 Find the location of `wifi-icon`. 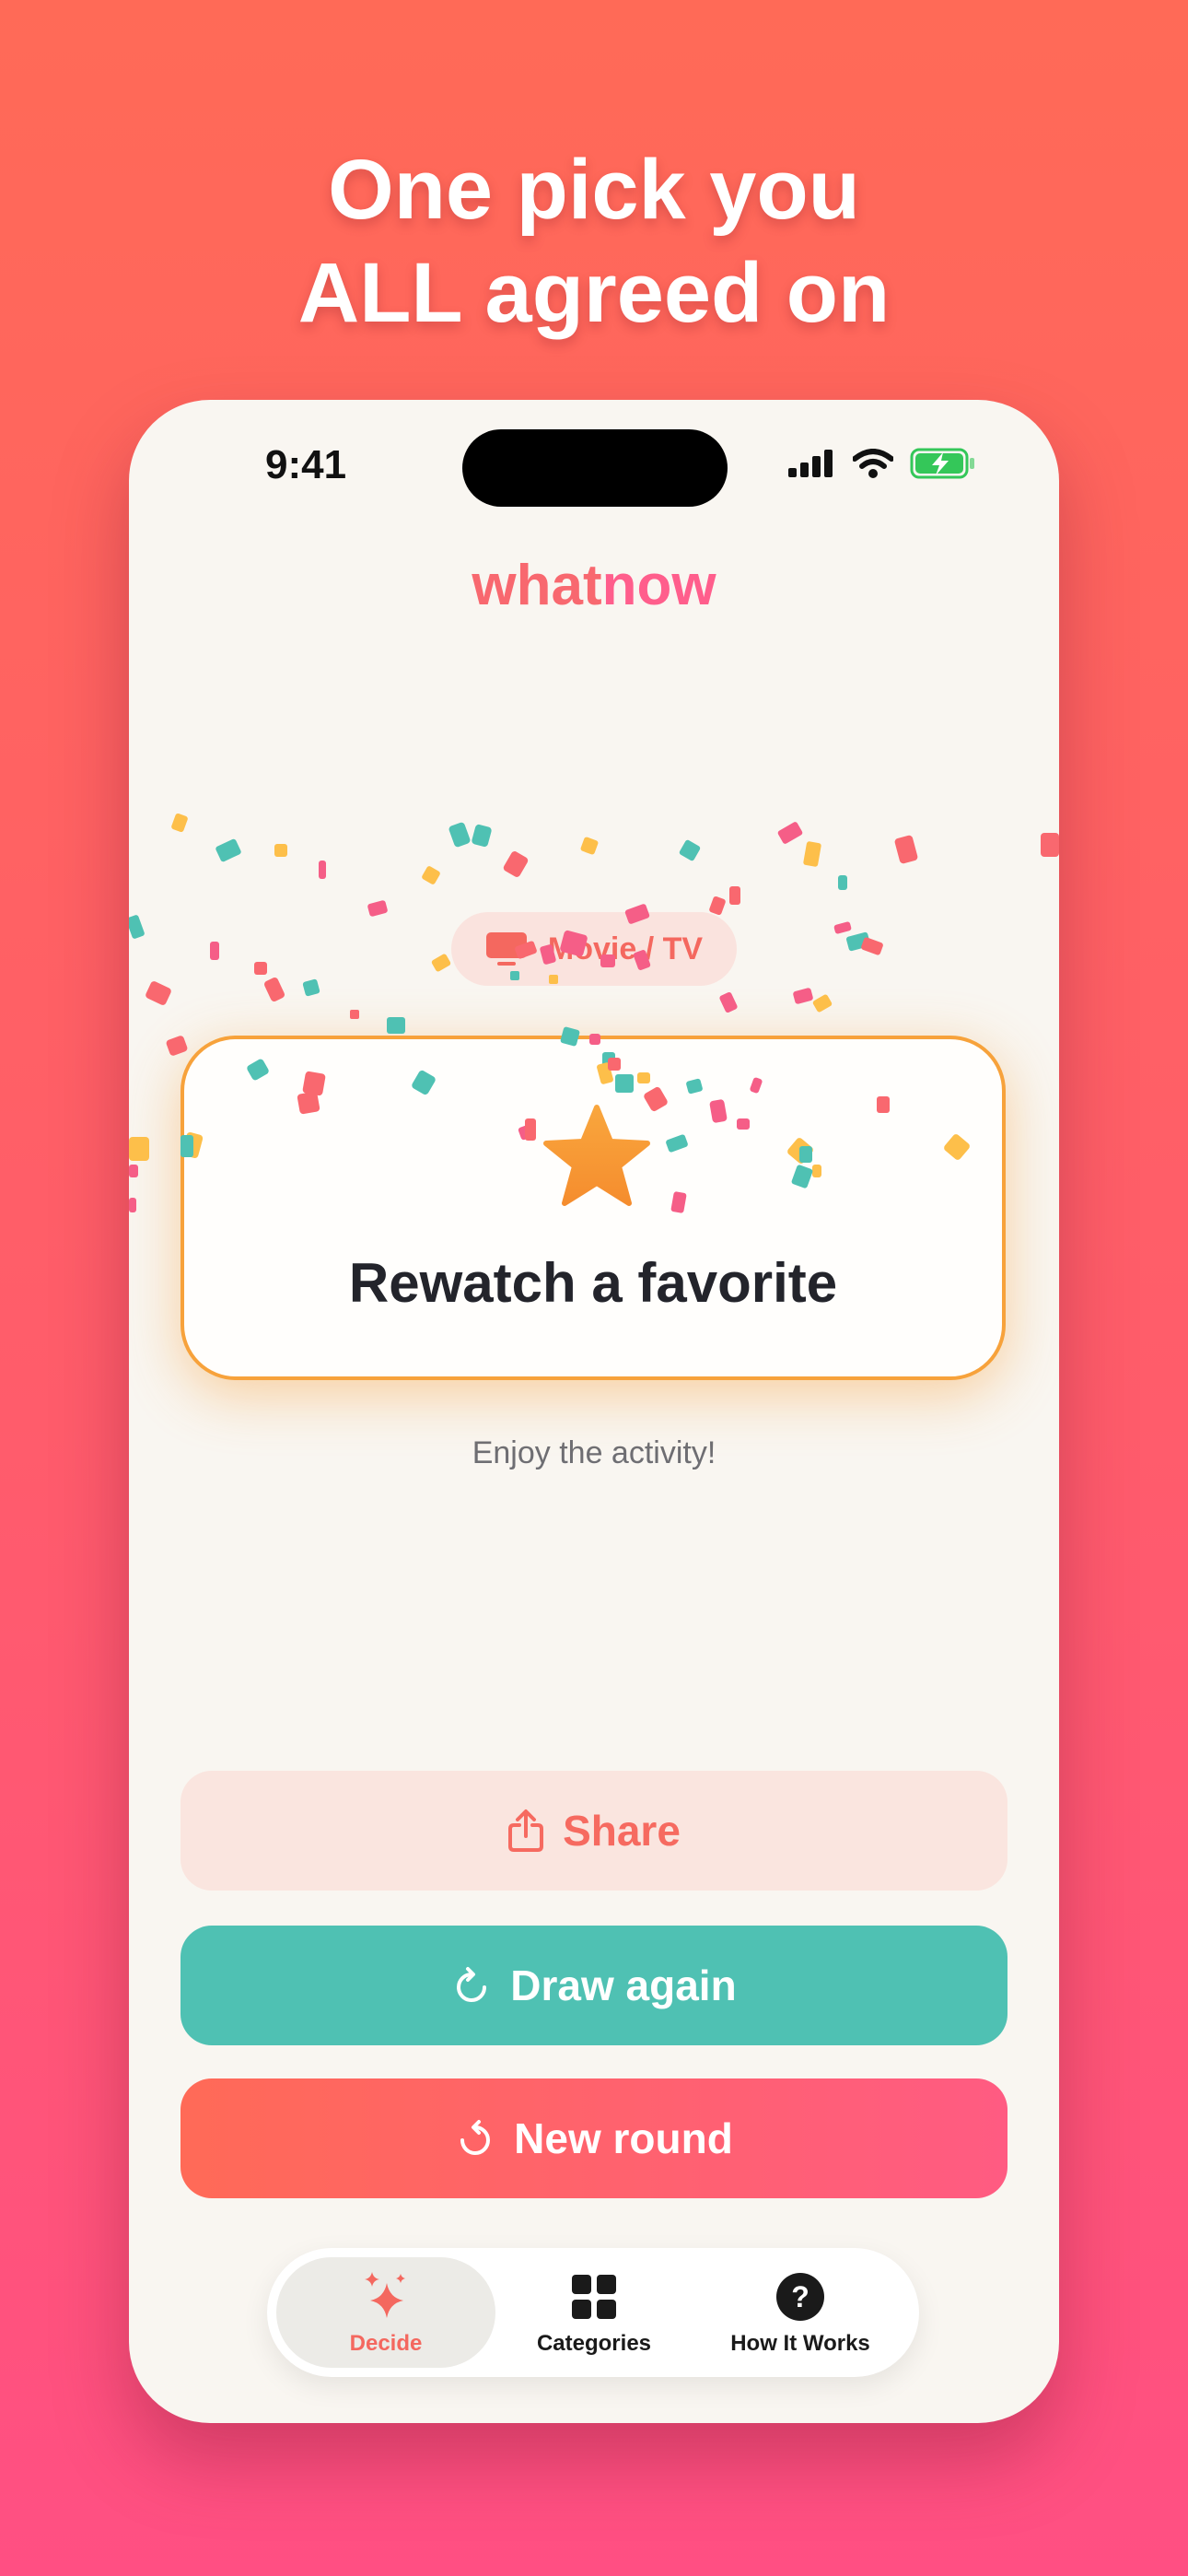

wifi-icon is located at coordinates (873, 463).